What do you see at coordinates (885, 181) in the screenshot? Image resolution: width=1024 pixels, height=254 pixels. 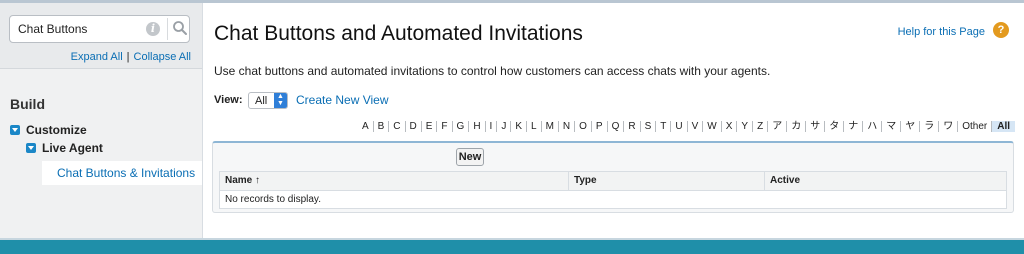 I see `column-header-active: Active` at bounding box center [885, 181].